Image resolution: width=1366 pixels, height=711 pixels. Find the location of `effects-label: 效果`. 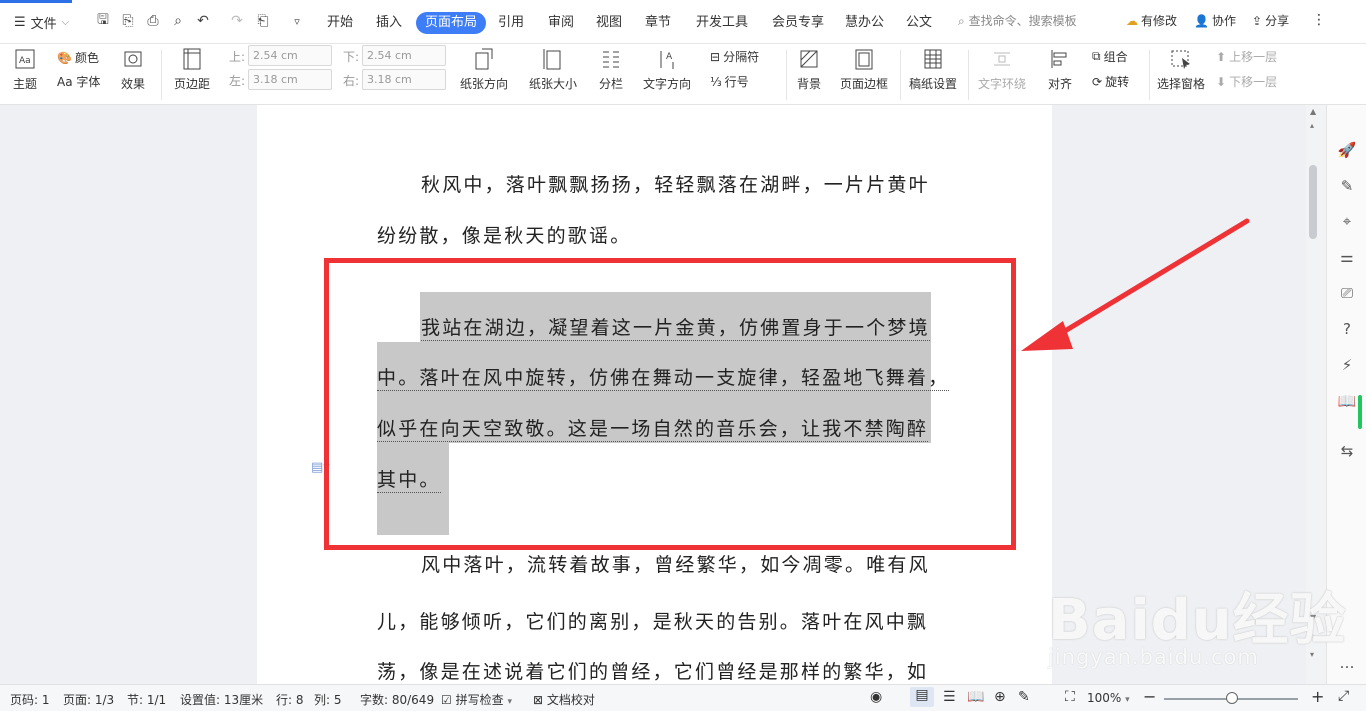

effects-label: 效果 is located at coordinates (132, 84).